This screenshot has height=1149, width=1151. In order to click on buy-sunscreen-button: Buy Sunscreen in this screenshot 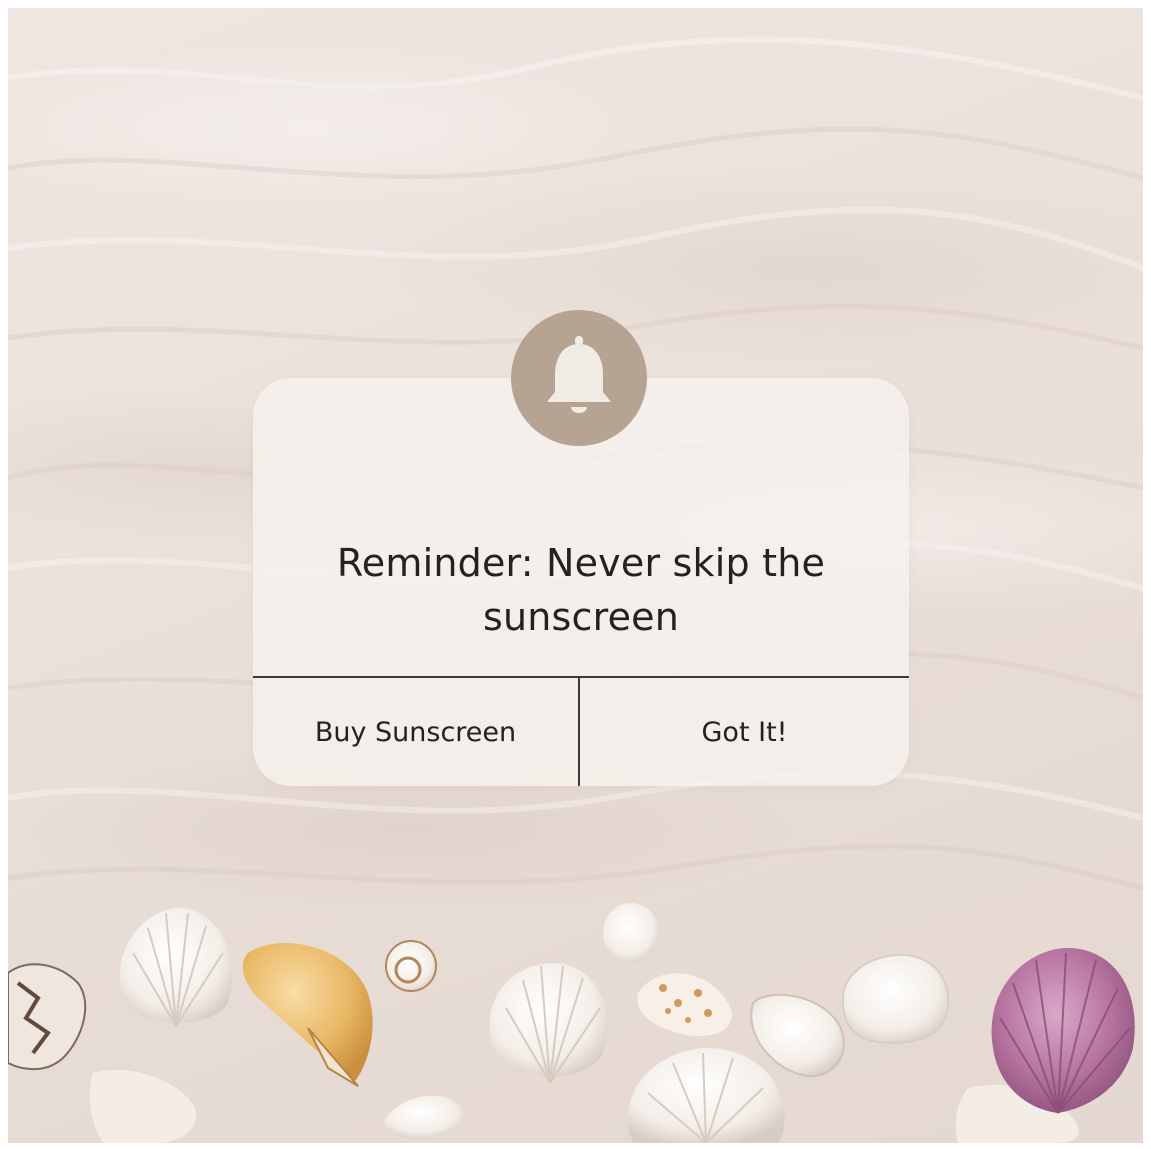, I will do `click(415, 732)`.